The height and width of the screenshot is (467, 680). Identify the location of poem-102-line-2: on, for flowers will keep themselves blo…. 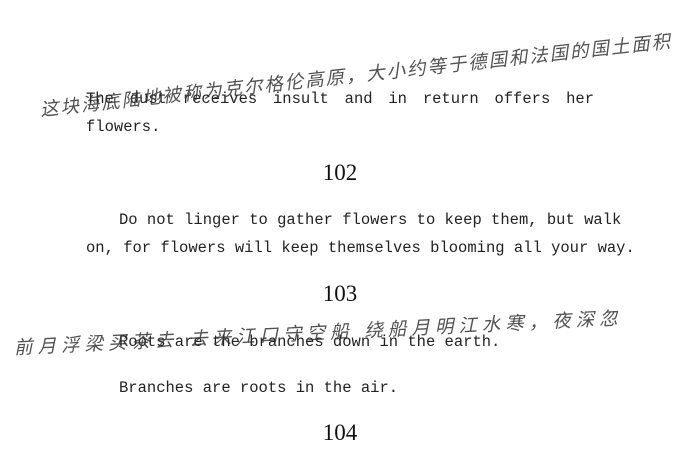
(360, 248).